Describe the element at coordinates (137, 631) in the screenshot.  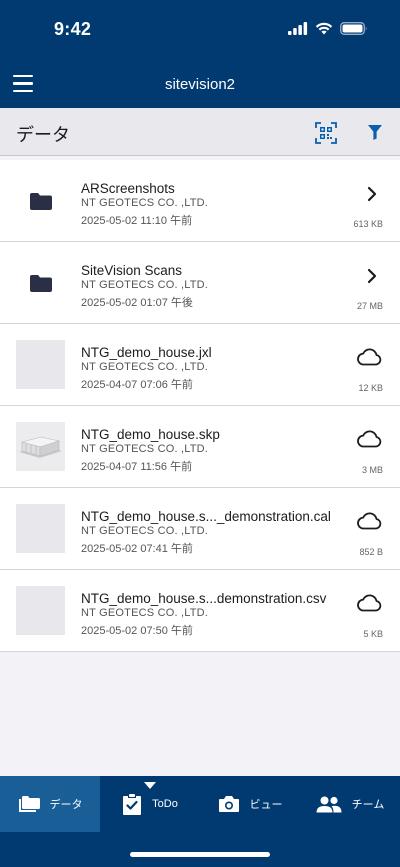
I see `file-date: 2025-05-02 07:50 午前` at that location.